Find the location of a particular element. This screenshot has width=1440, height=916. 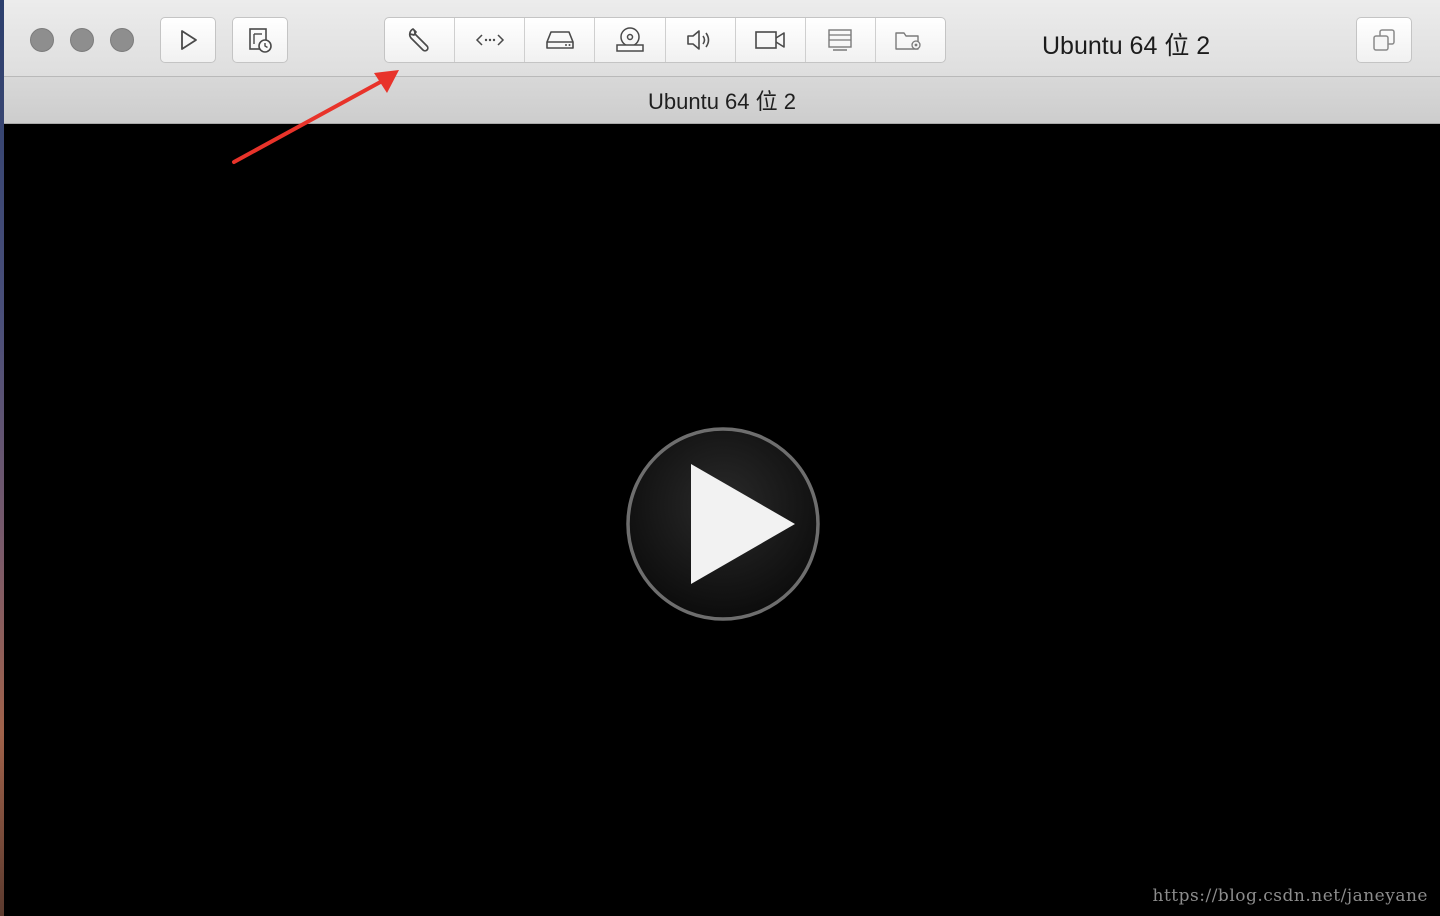

play-circle-icon is located at coordinates (723, 524).